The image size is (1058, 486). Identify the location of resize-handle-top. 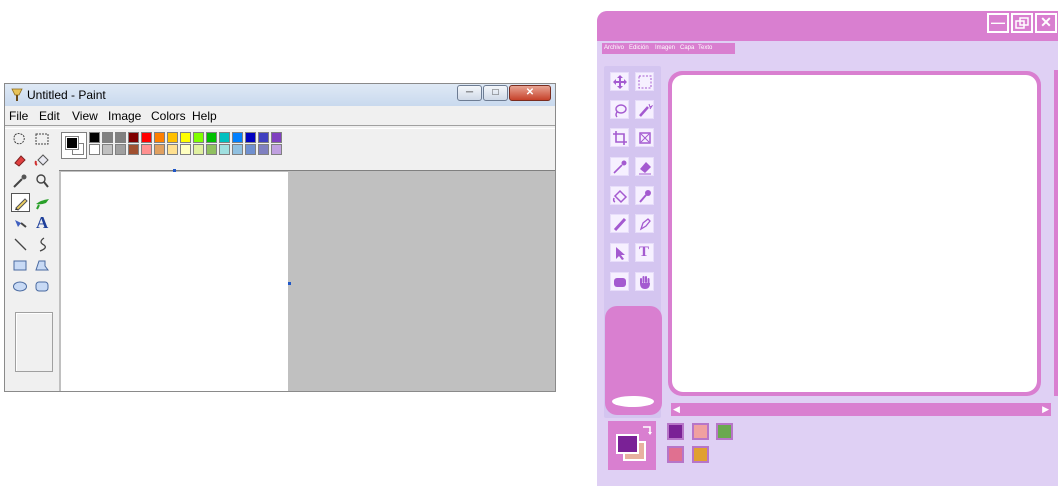
(174, 170).